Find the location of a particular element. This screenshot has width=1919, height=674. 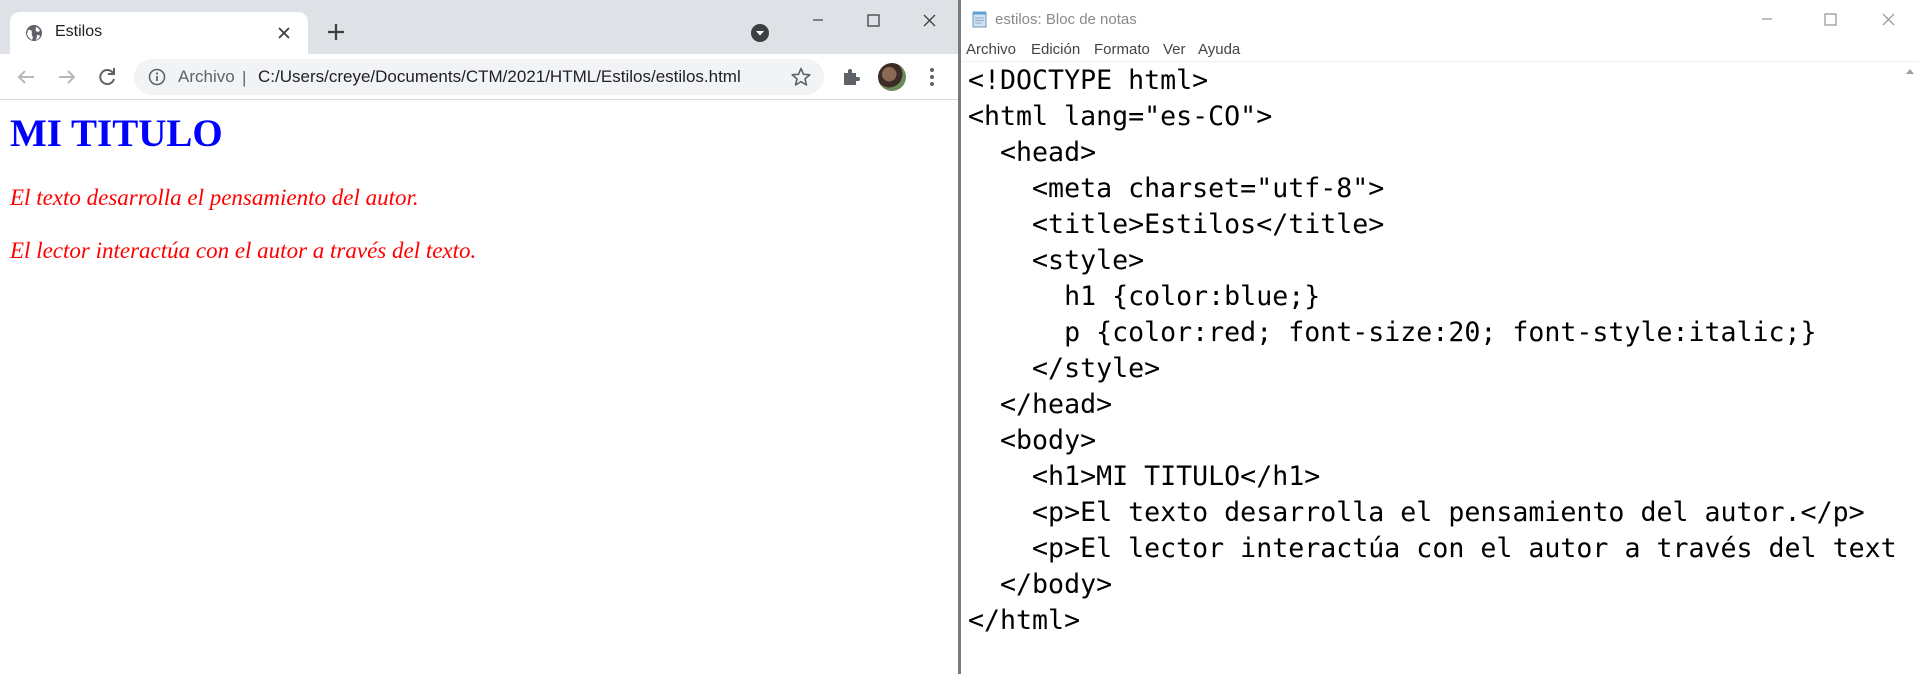

code-line: </head> is located at coordinates (1040, 404).